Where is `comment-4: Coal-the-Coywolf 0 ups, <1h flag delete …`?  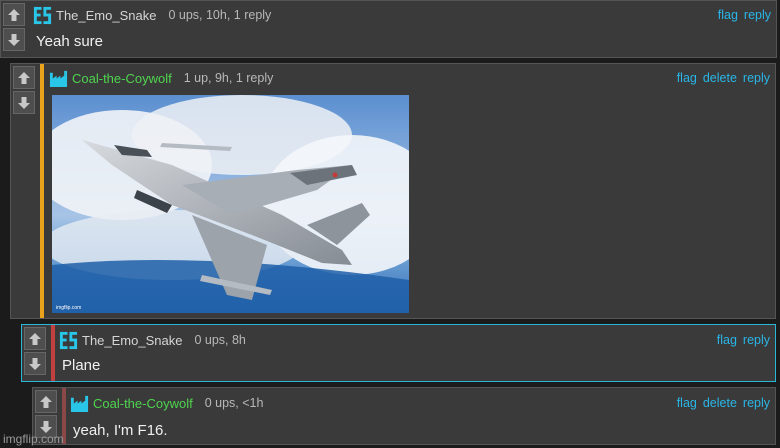 comment-4: Coal-the-Coywolf 0 ups, <1h flag delete … is located at coordinates (404, 416).